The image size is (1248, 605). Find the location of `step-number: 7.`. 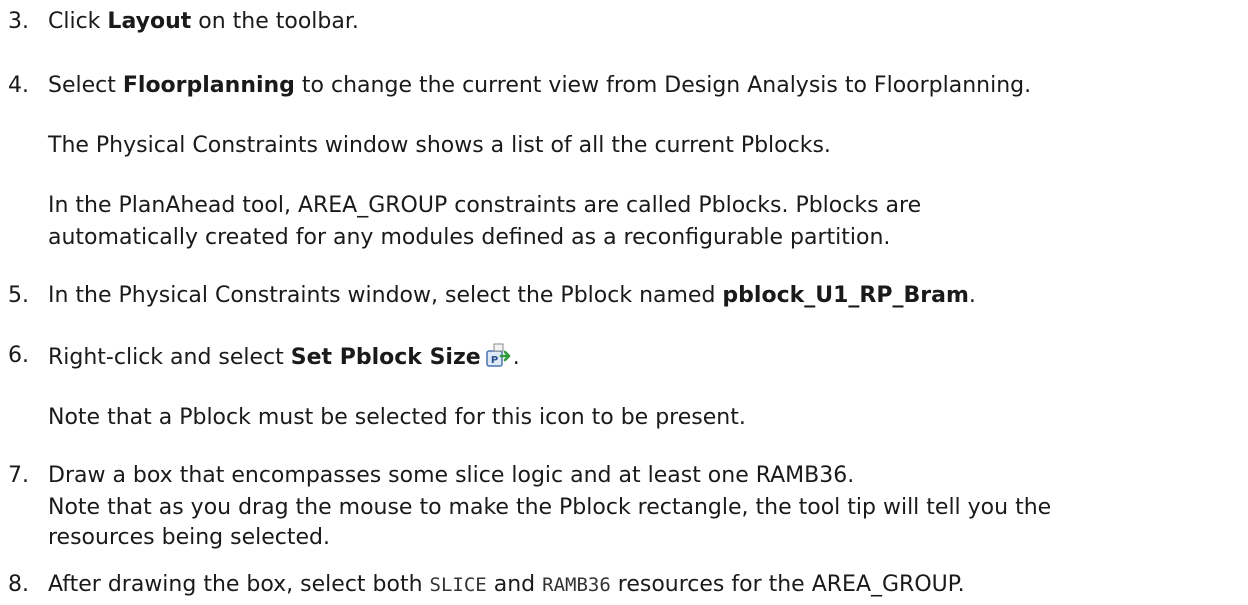

step-number: 7. is located at coordinates (18, 475).